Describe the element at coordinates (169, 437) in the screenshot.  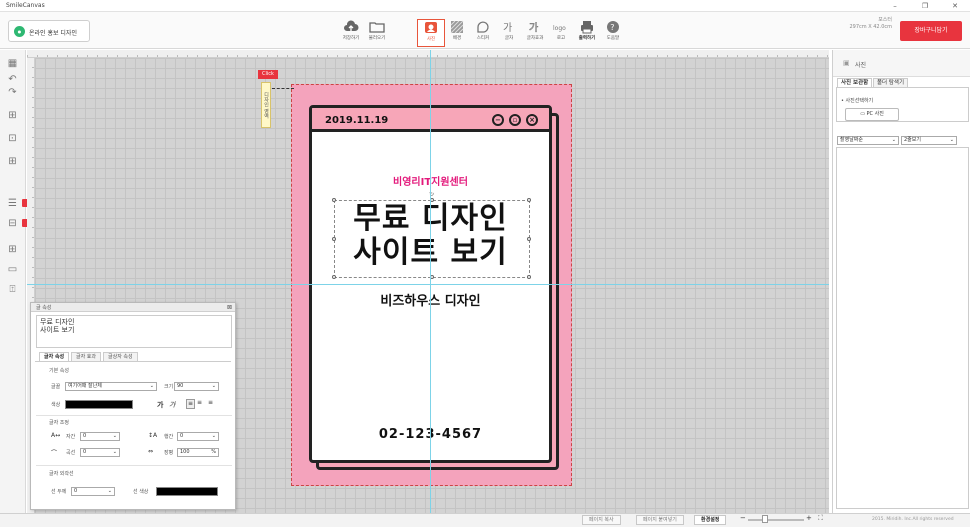
I see `line-label: 행간` at that location.